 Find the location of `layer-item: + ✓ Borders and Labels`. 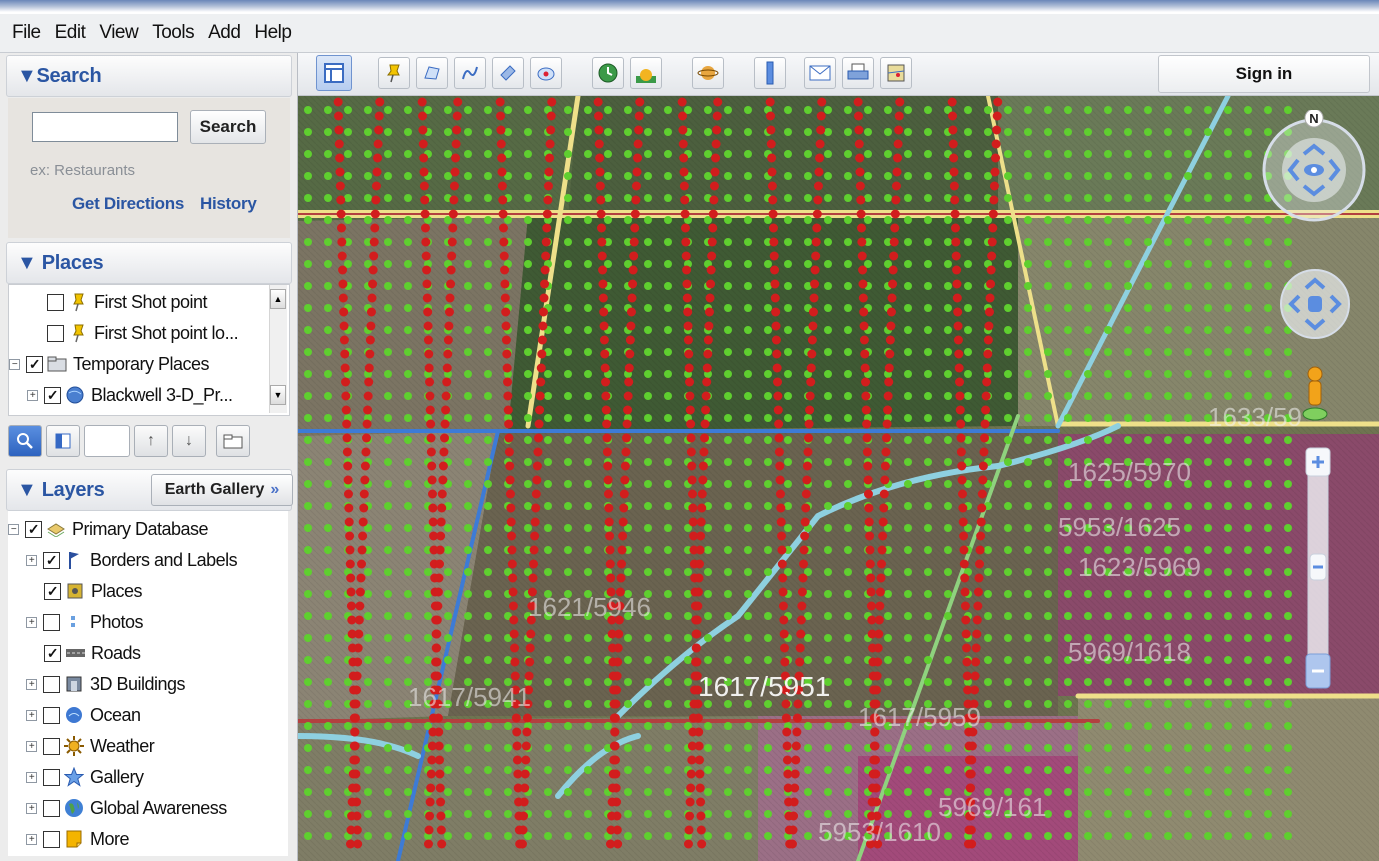

layer-item: + ✓ Borders and Labels is located at coordinates (132, 560).